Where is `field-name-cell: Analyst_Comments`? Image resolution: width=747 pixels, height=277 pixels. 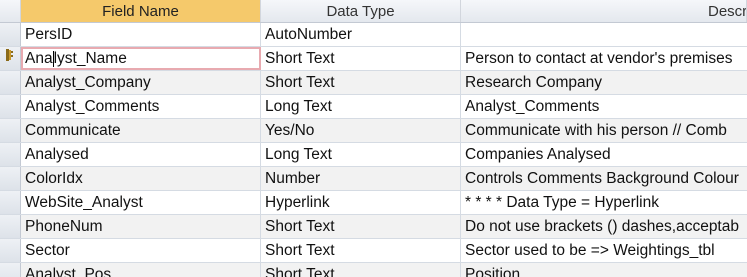 field-name-cell: Analyst_Comments is located at coordinates (141, 106).